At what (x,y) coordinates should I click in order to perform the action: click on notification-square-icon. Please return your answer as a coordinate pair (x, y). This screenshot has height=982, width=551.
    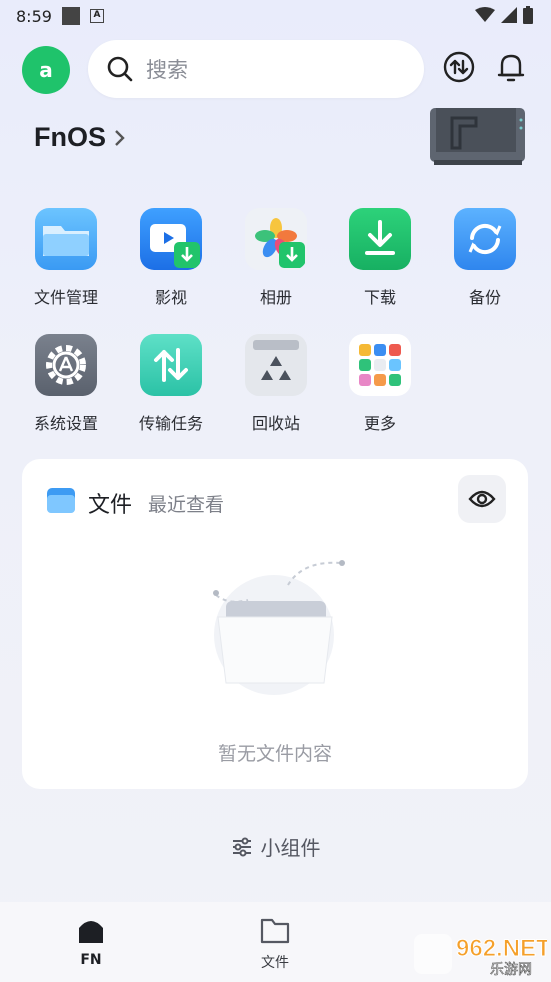
    Looking at the image, I should click on (70, 16).